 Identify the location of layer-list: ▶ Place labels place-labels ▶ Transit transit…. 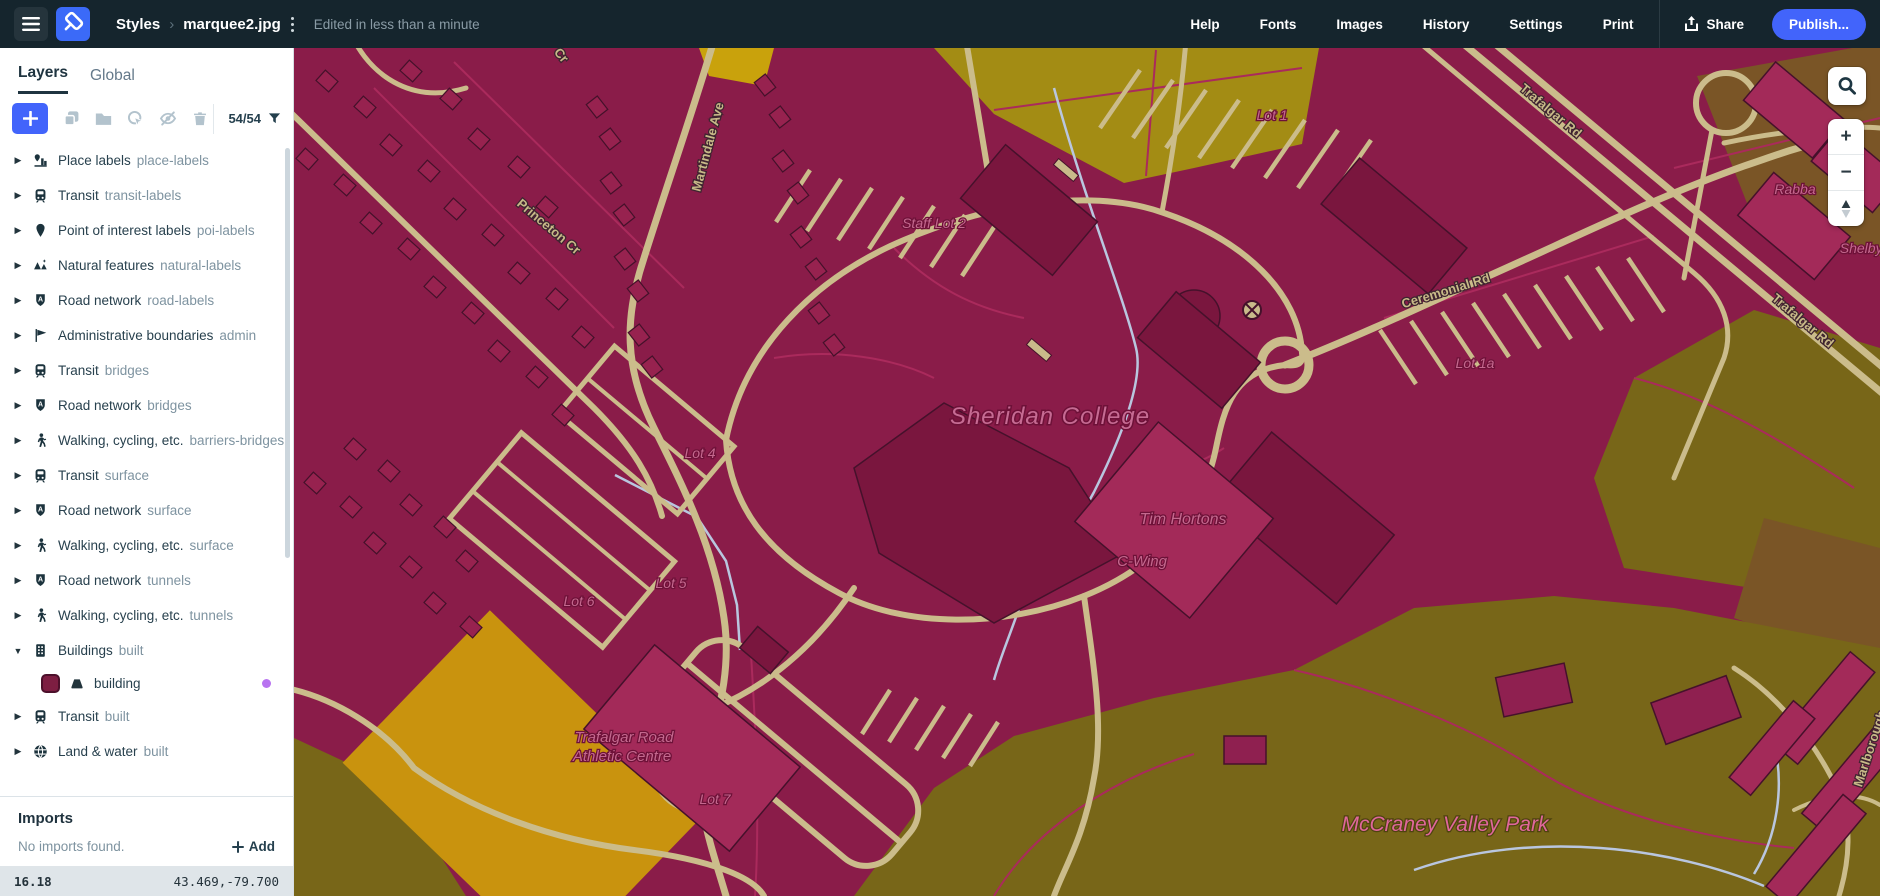
(146, 456).